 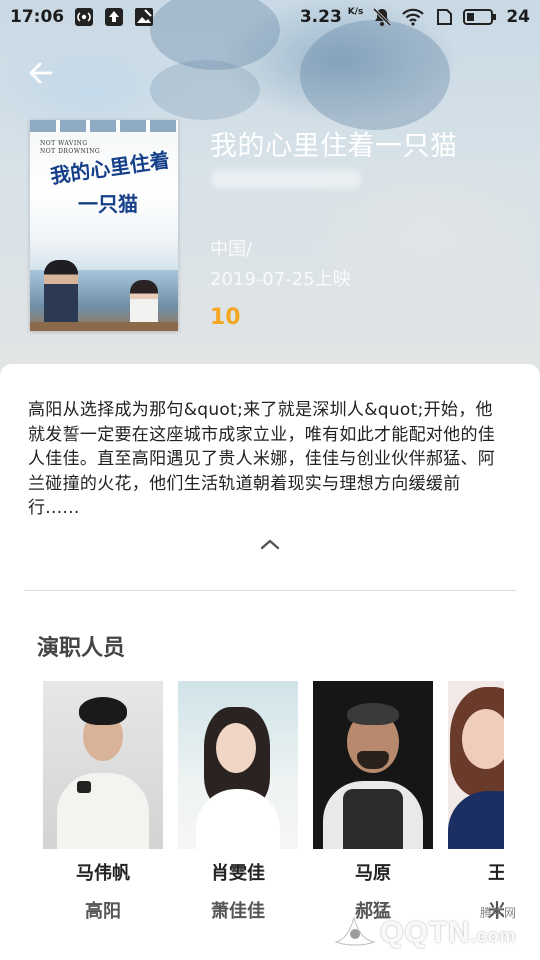 What do you see at coordinates (382, 17) in the screenshot?
I see `mute-icon` at bounding box center [382, 17].